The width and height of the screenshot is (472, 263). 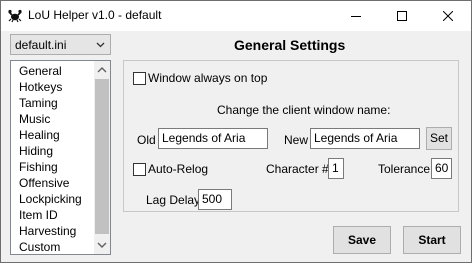 I want to click on close-button, so click(x=448, y=16).